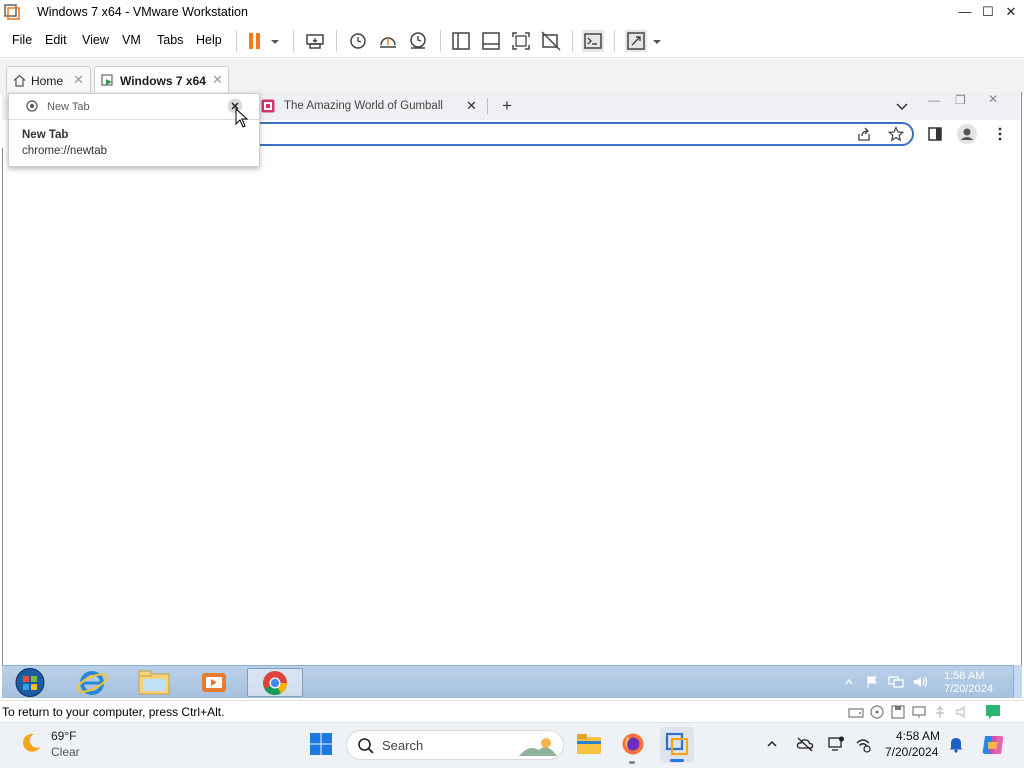  What do you see at coordinates (487, 106) in the screenshot?
I see `tab-separator` at bounding box center [487, 106].